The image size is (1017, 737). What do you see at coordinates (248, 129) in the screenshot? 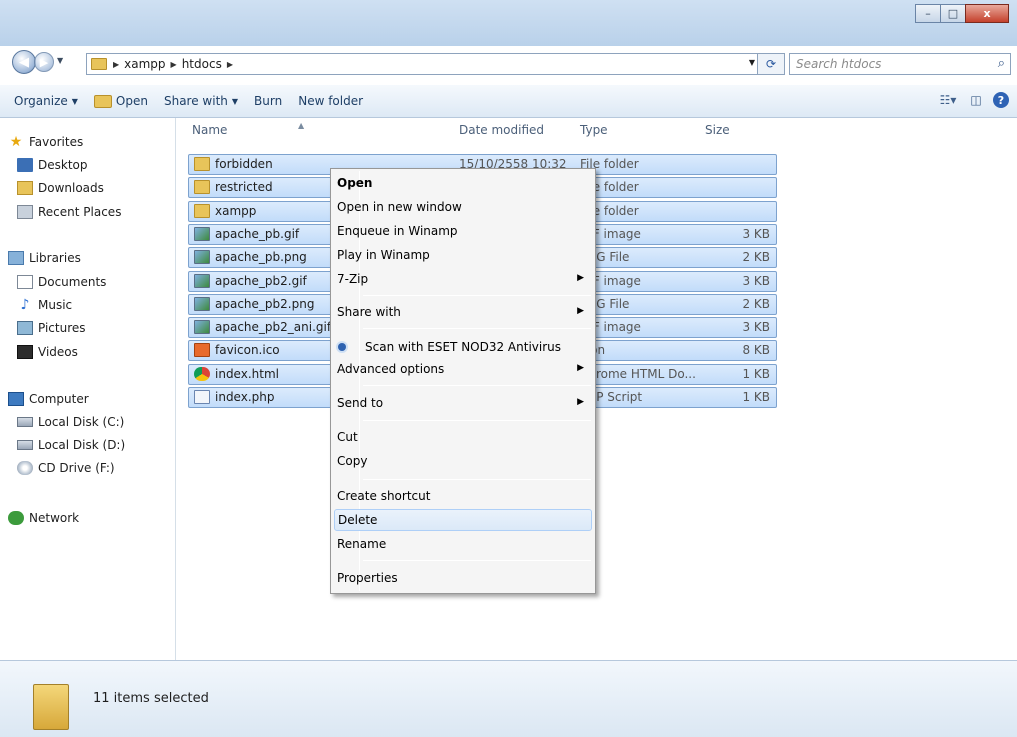
I see `column-header-name: Name ▲` at bounding box center [248, 129].